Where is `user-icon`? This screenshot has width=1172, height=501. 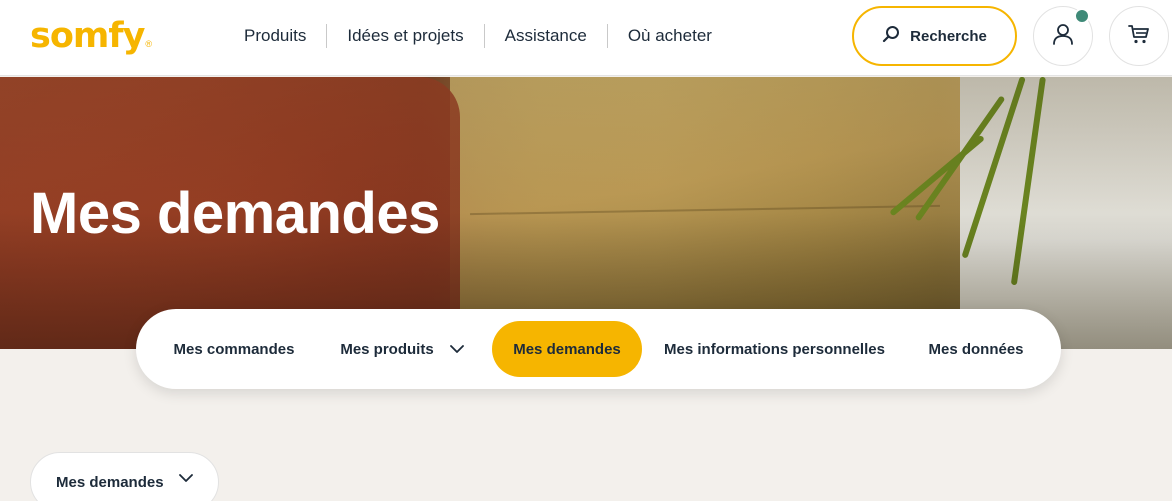
user-icon is located at coordinates (1063, 36).